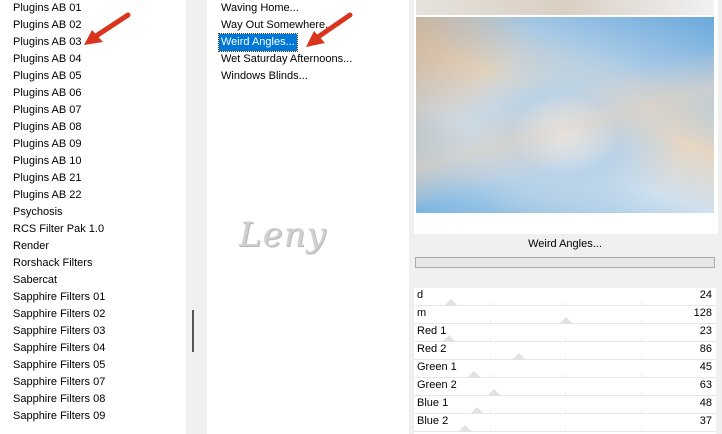 This screenshot has width=722, height=434. Describe the element at coordinates (433, 421) in the screenshot. I see `parameter-label: Blue 2` at that location.